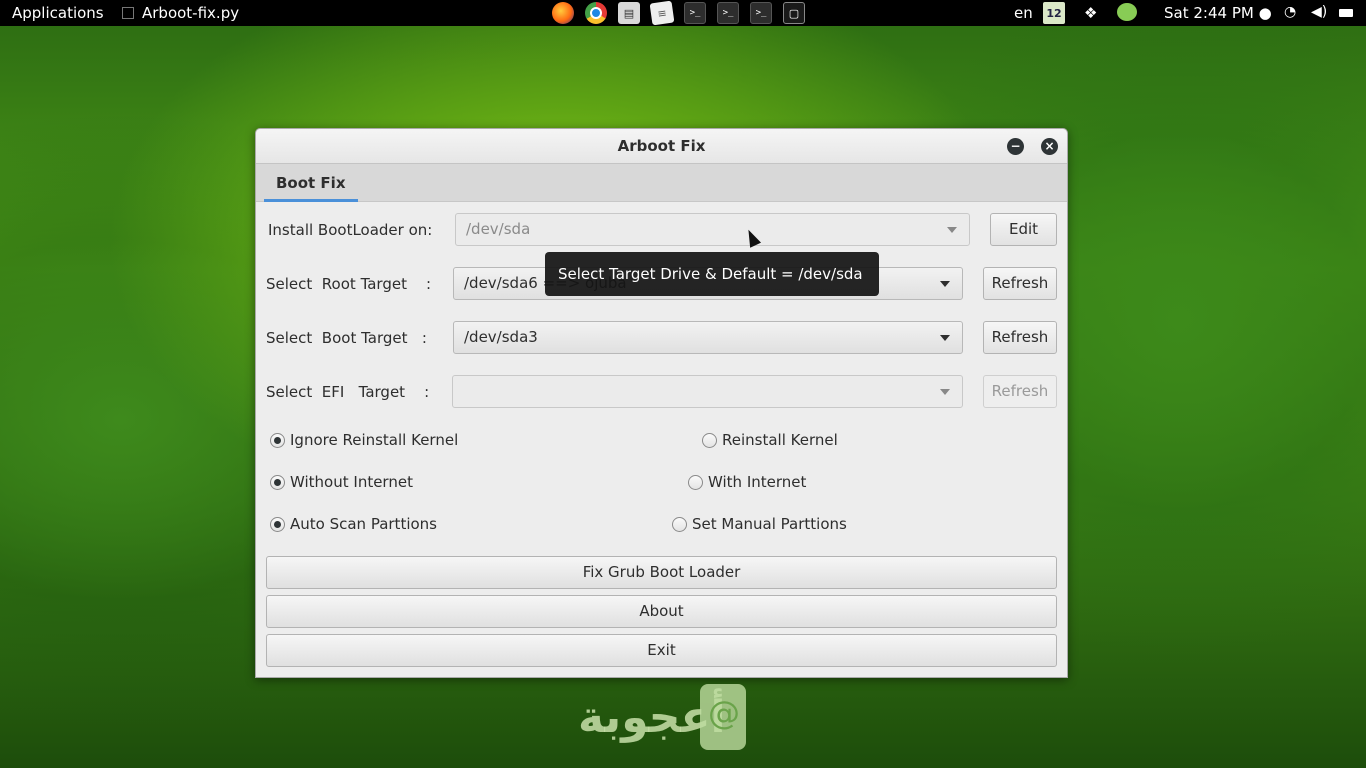 This screenshot has width=1366, height=768. I want to click on calendar-icon: 12, so click(1054, 13).